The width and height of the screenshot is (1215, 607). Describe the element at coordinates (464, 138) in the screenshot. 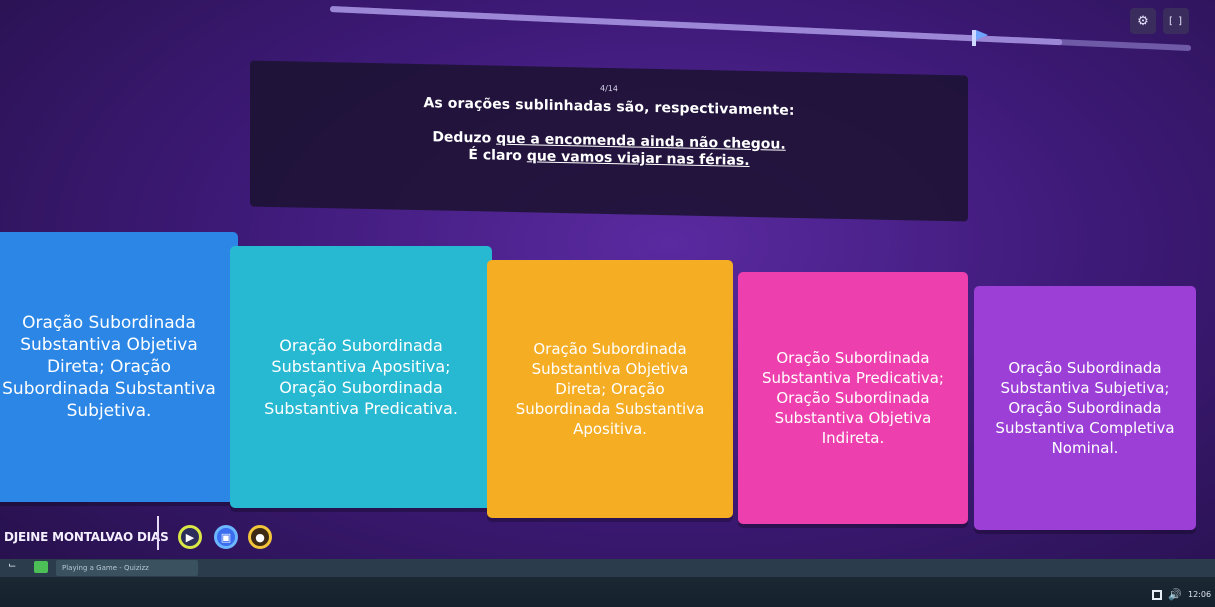

I see `sentence-1-prefix: Deduzo` at that location.